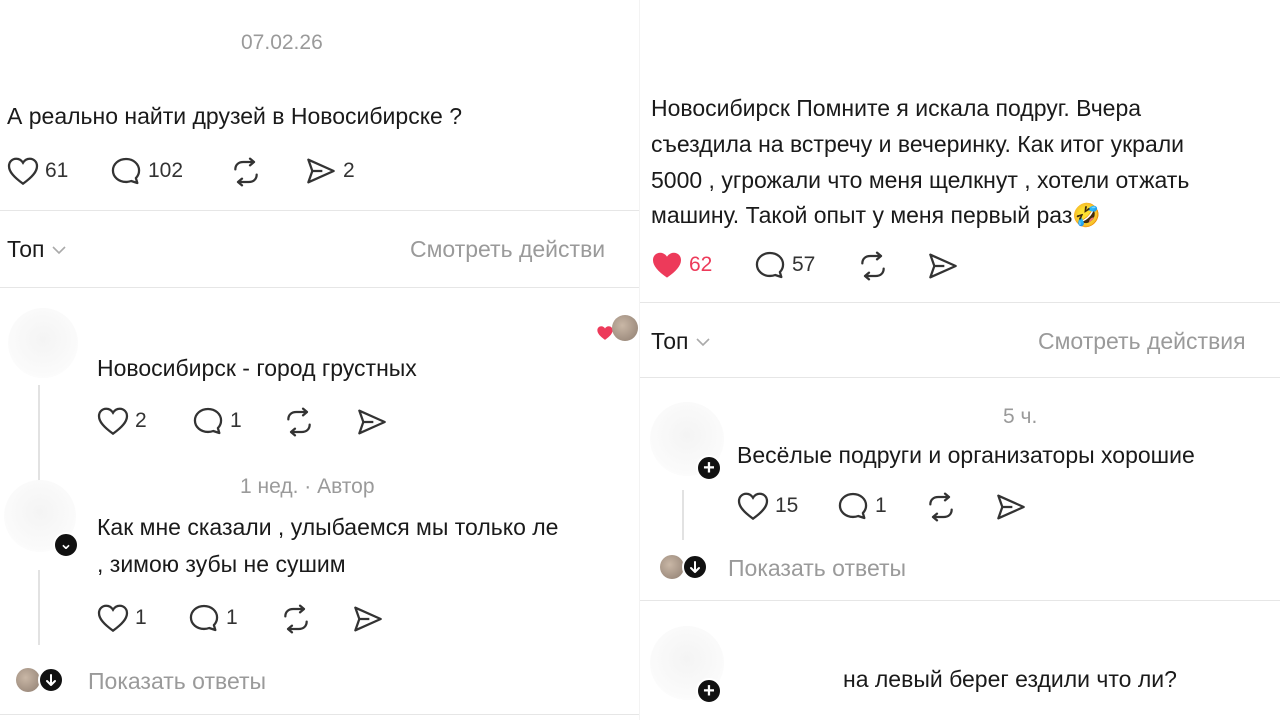 The image size is (1280, 720). I want to click on comment-count: 57, so click(804, 264).